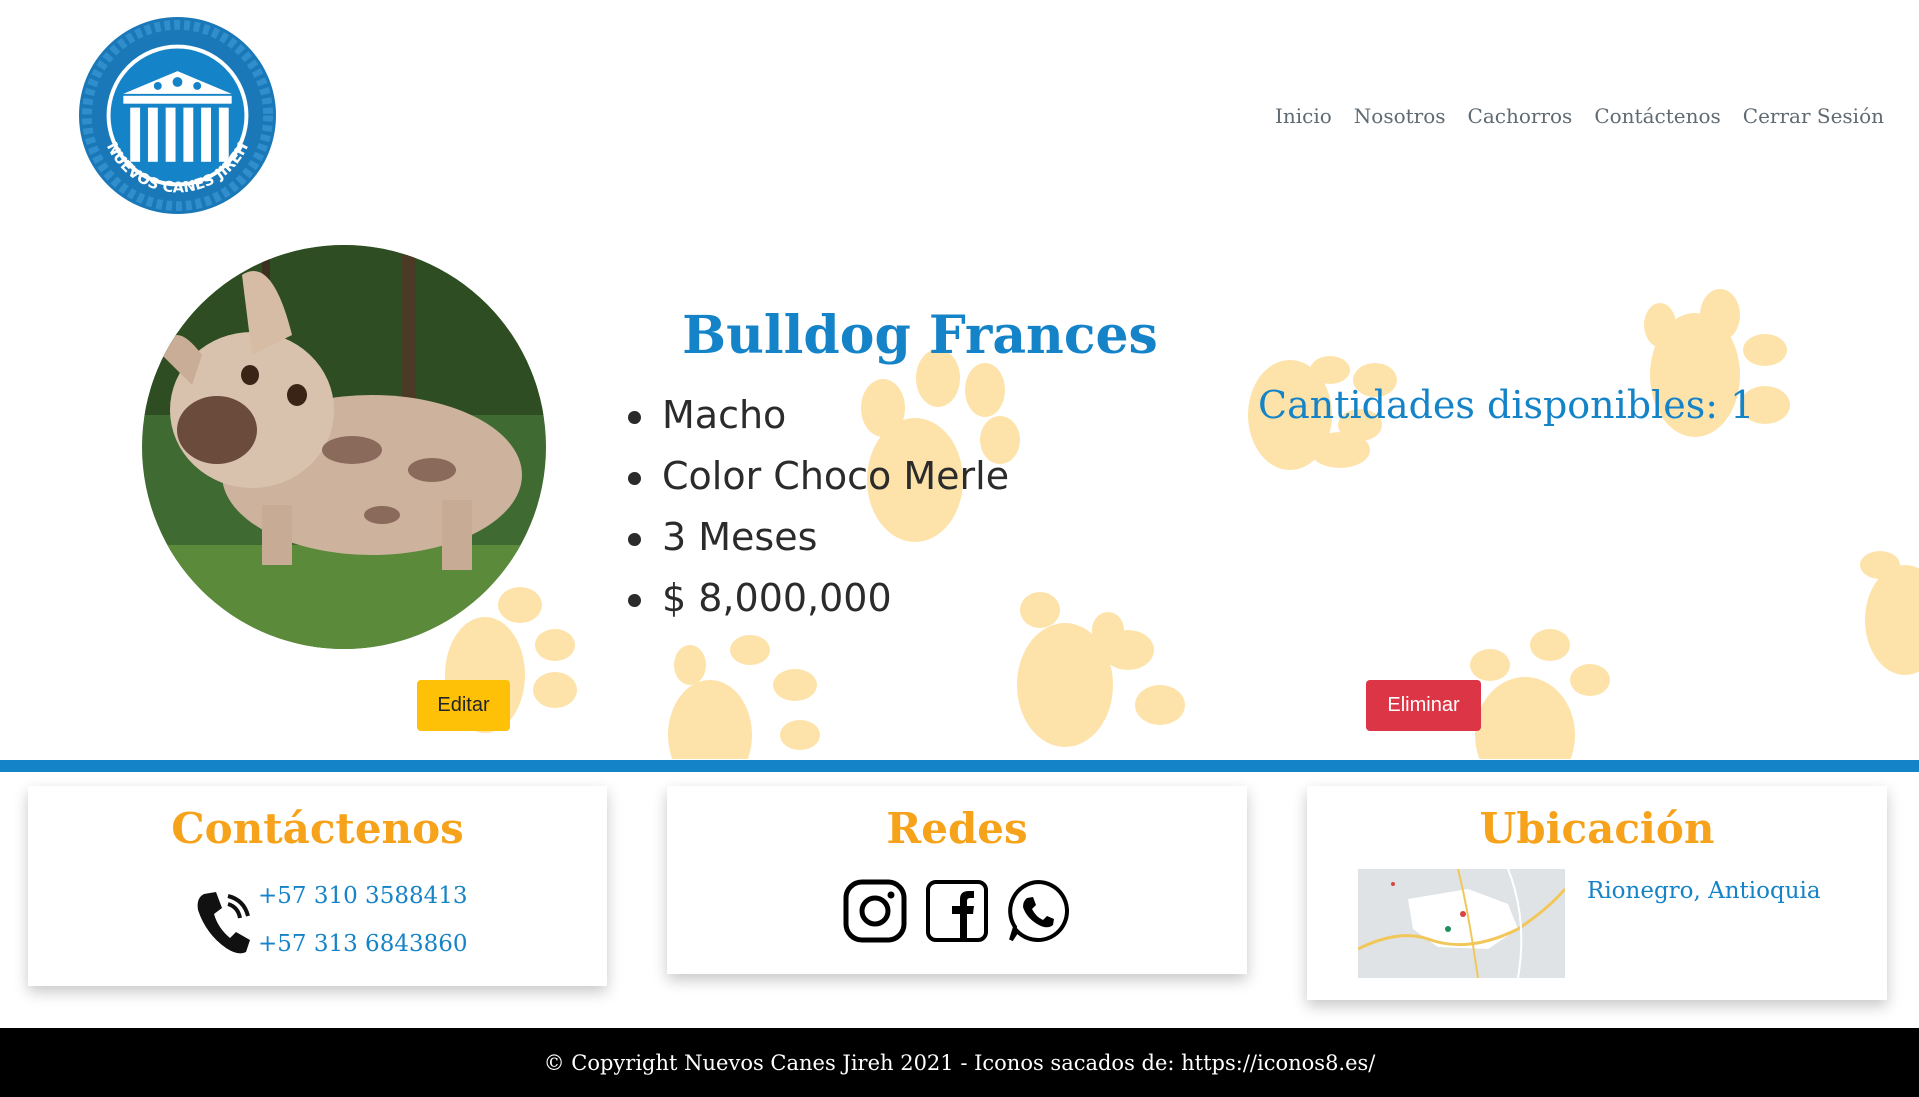 The image size is (1919, 1097). What do you see at coordinates (363, 896) in the screenshot?
I see `phone-number-1: +57 310 3588413` at bounding box center [363, 896].